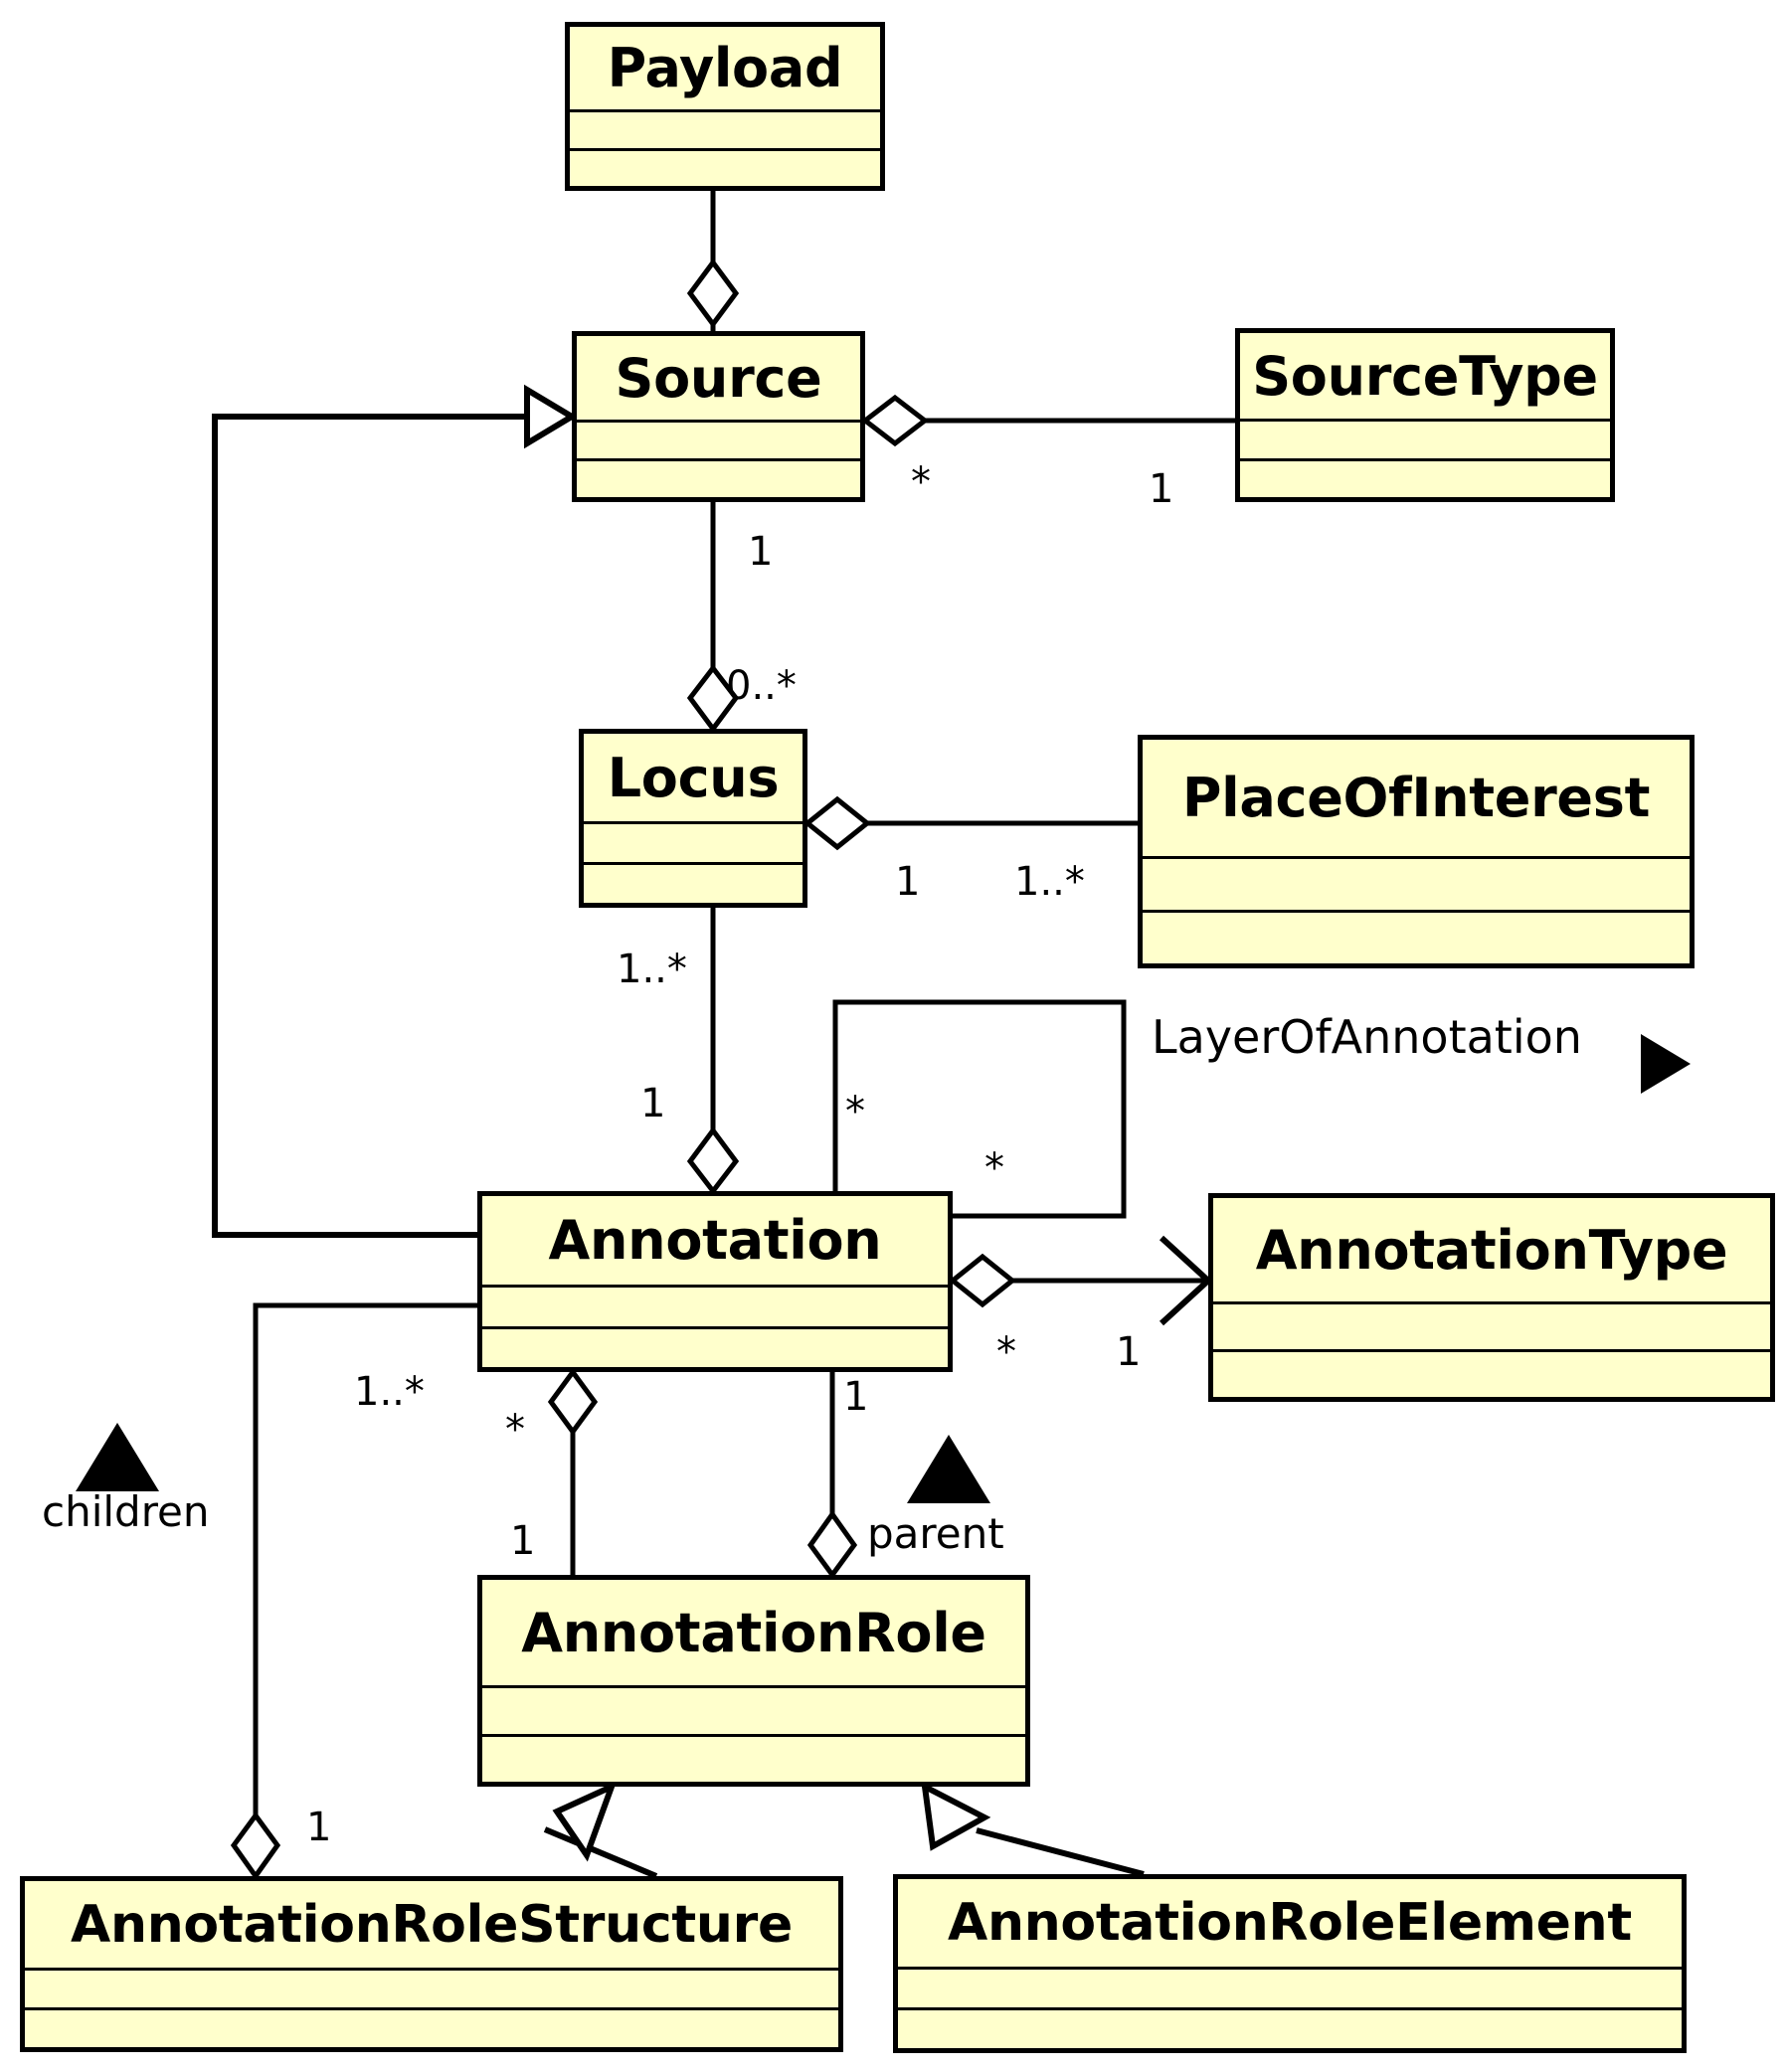 This screenshot has height=2072, width=1786. What do you see at coordinates (1425, 376) in the screenshot?
I see `class-name-sourcetype: SourceType` at bounding box center [1425, 376].